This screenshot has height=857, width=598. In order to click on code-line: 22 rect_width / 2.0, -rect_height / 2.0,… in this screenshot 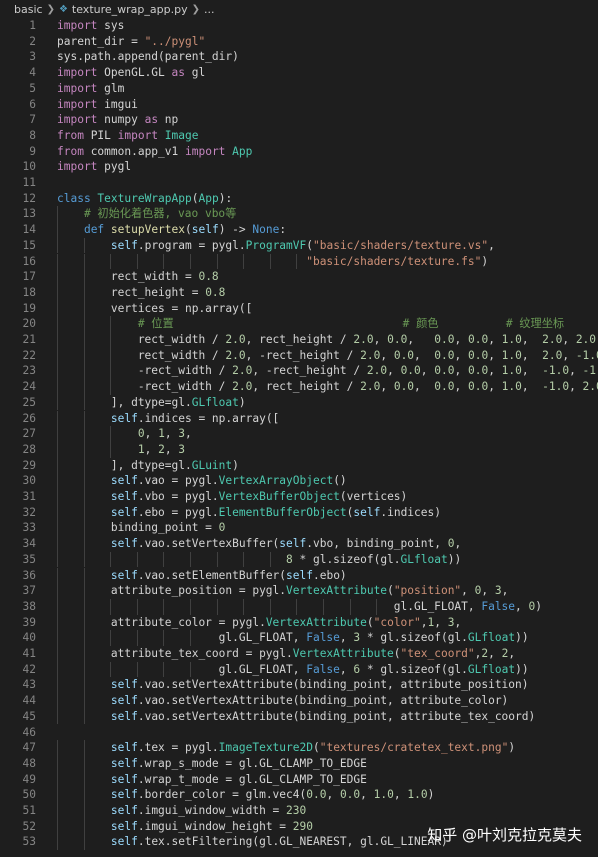, I will do `click(299, 355)`.